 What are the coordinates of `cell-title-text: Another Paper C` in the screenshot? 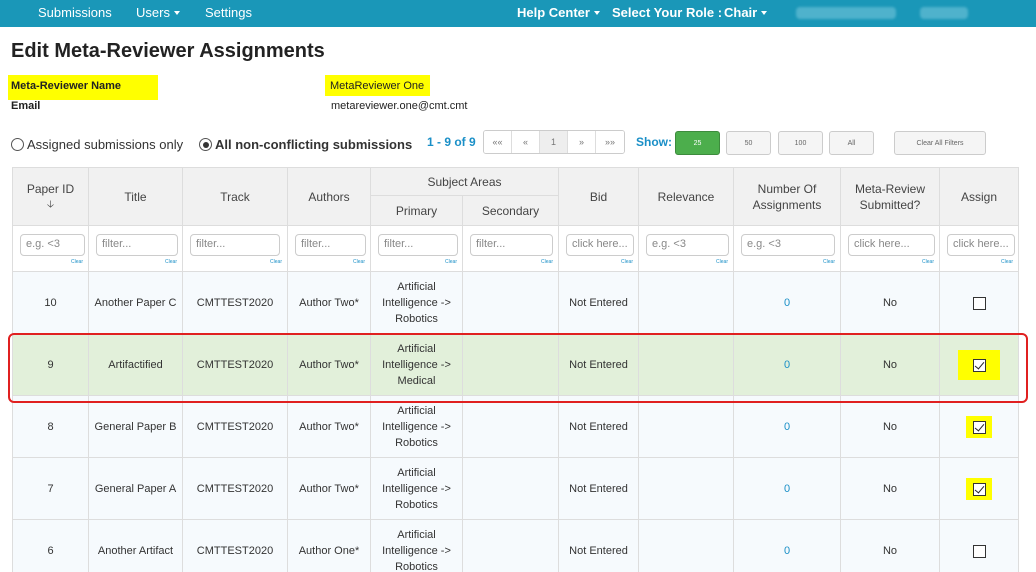 It's located at (135, 303).